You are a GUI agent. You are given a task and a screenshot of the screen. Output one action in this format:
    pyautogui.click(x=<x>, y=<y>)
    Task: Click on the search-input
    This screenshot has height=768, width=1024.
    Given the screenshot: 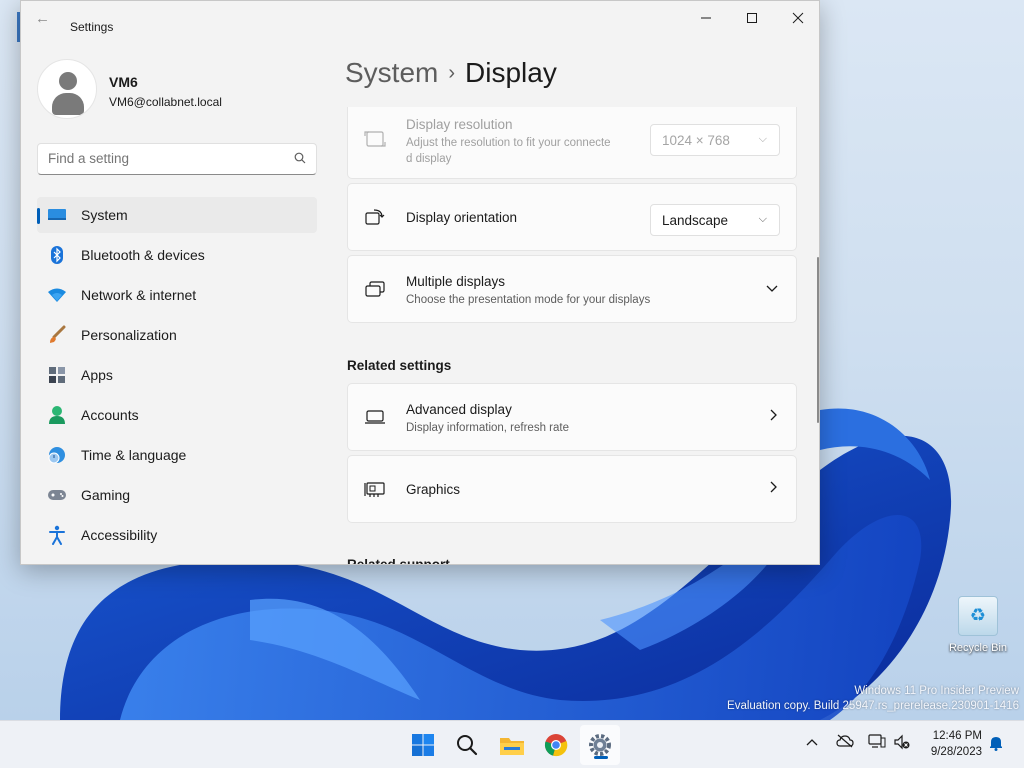 What is the action you would take?
    pyautogui.click(x=163, y=158)
    